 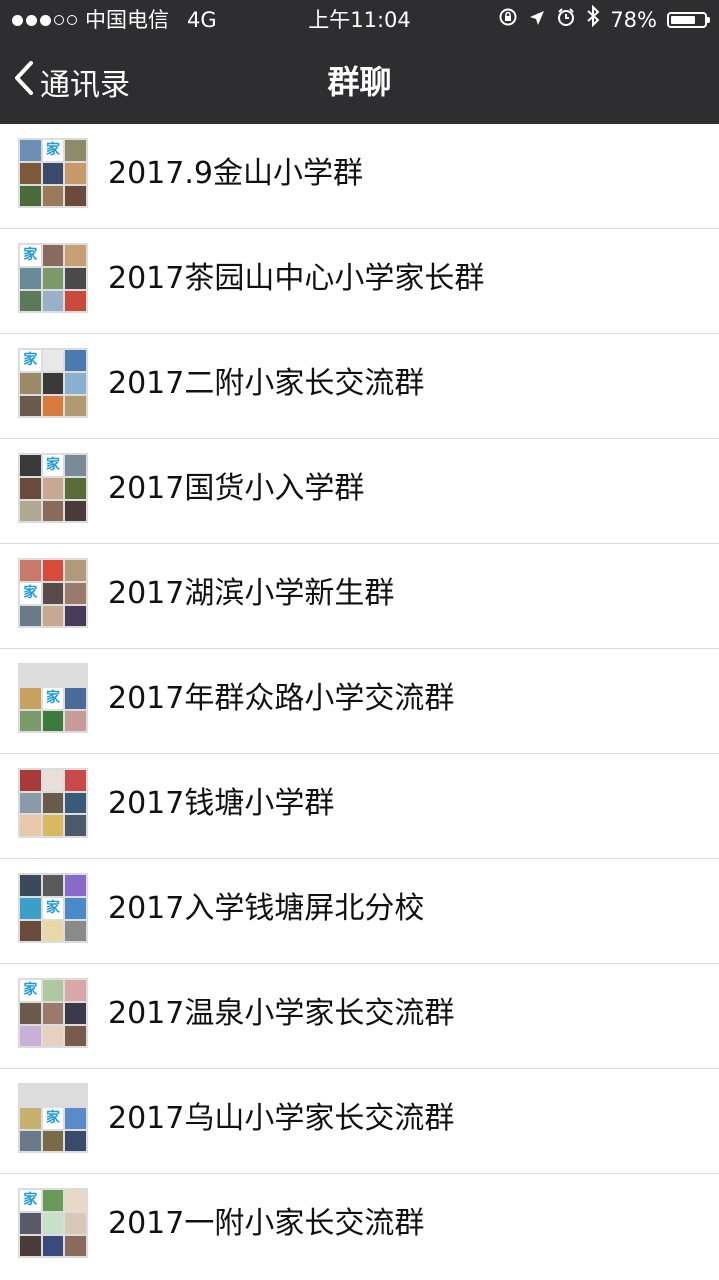 I want to click on group-avatar, so click(x=53, y=803).